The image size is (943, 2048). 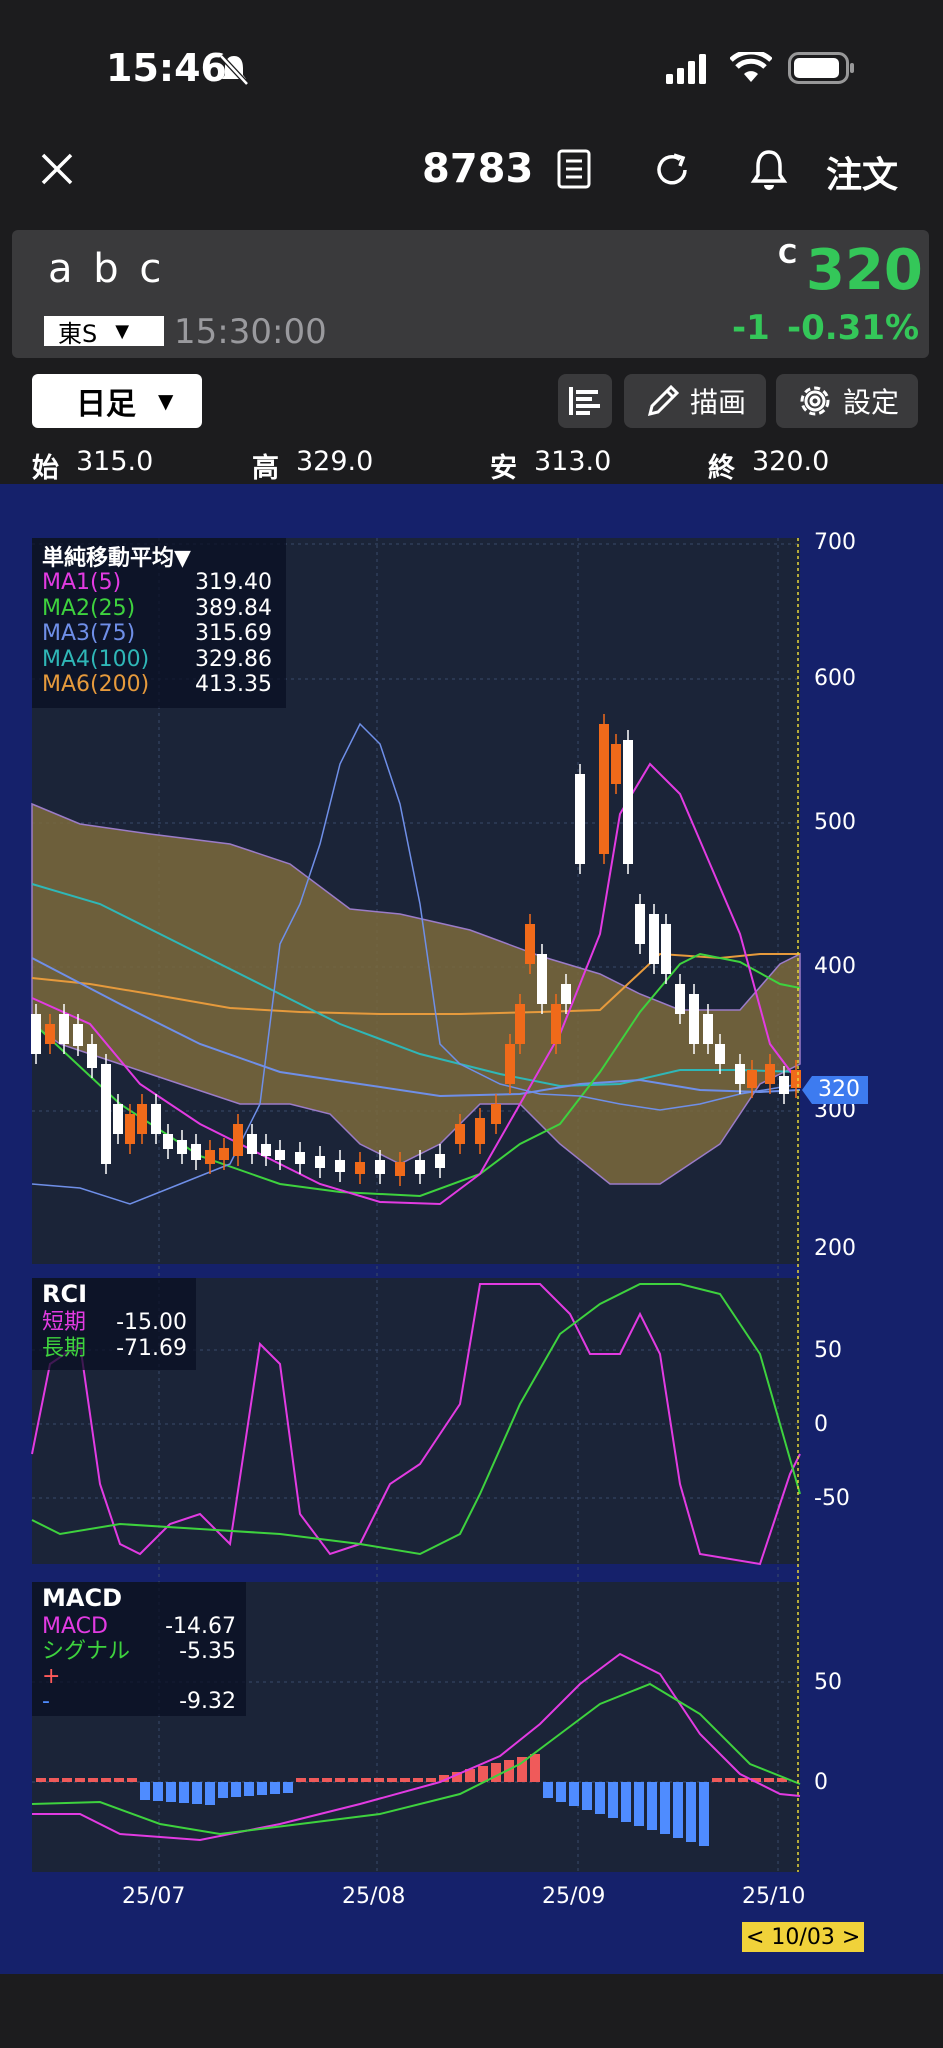 I want to click on market-select: 東S ▼, so click(x=104, y=332).